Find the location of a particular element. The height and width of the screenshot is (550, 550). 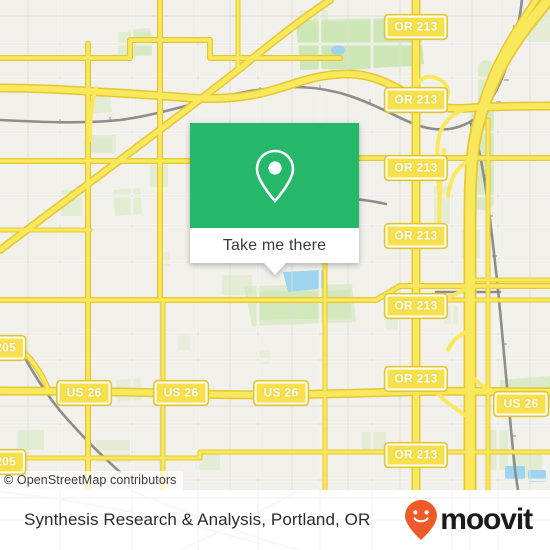

card-pin-area is located at coordinates (274, 175).